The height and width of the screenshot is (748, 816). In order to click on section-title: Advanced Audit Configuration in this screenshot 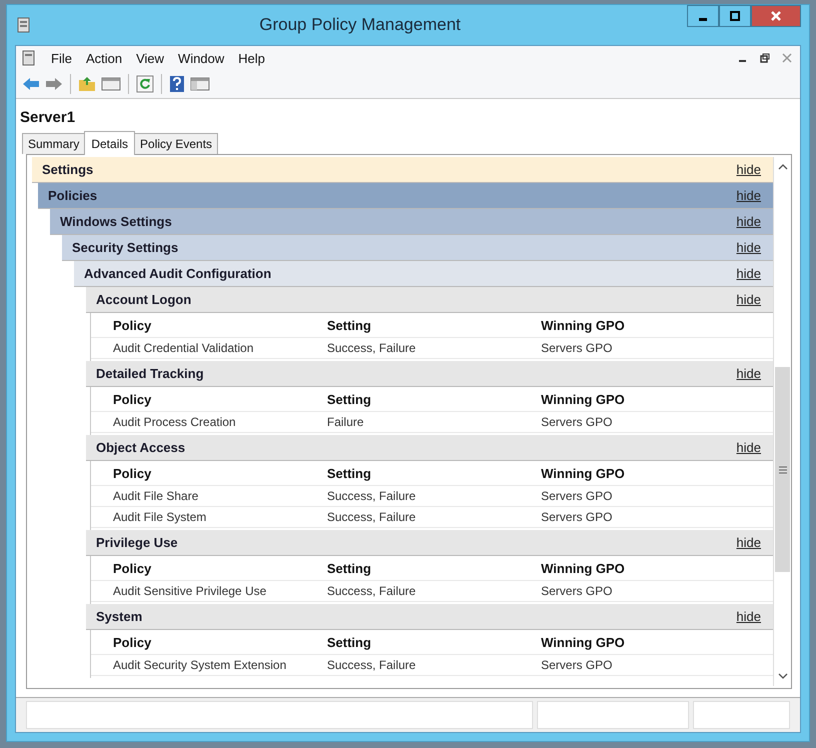, I will do `click(178, 273)`.